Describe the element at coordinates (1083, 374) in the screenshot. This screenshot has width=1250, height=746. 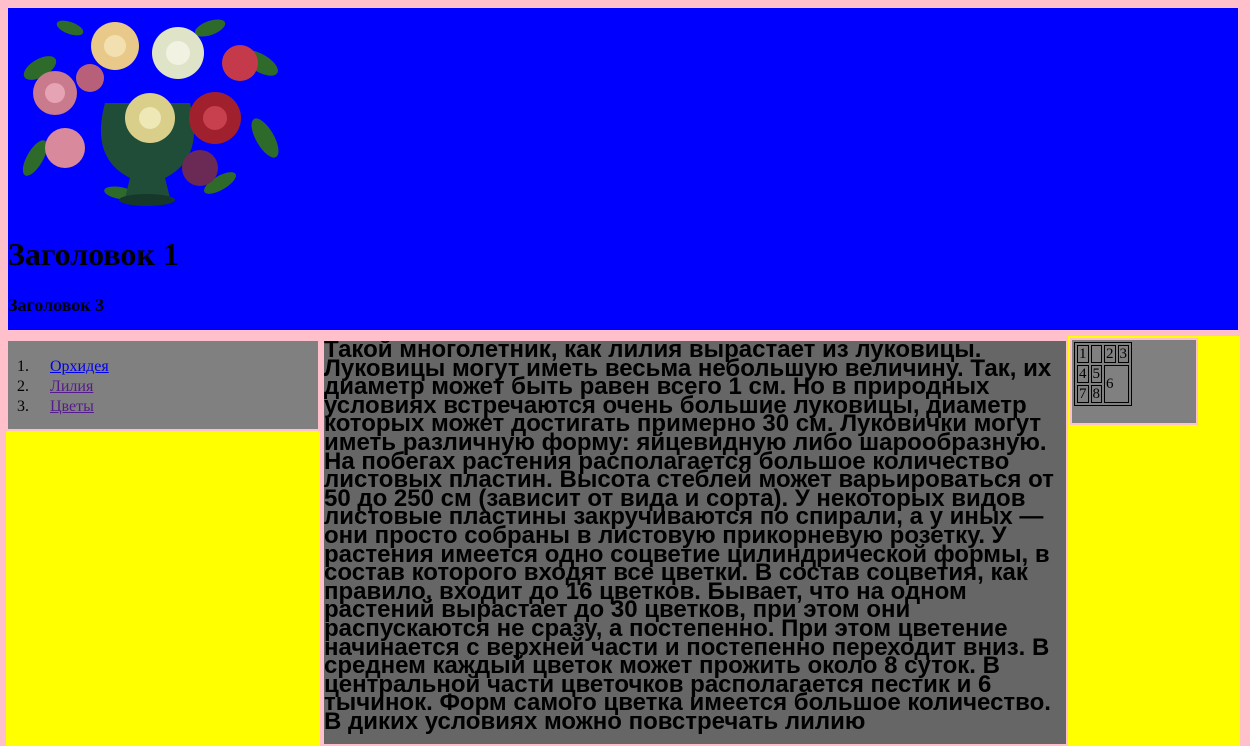
I see `grid-cell: 4` at that location.